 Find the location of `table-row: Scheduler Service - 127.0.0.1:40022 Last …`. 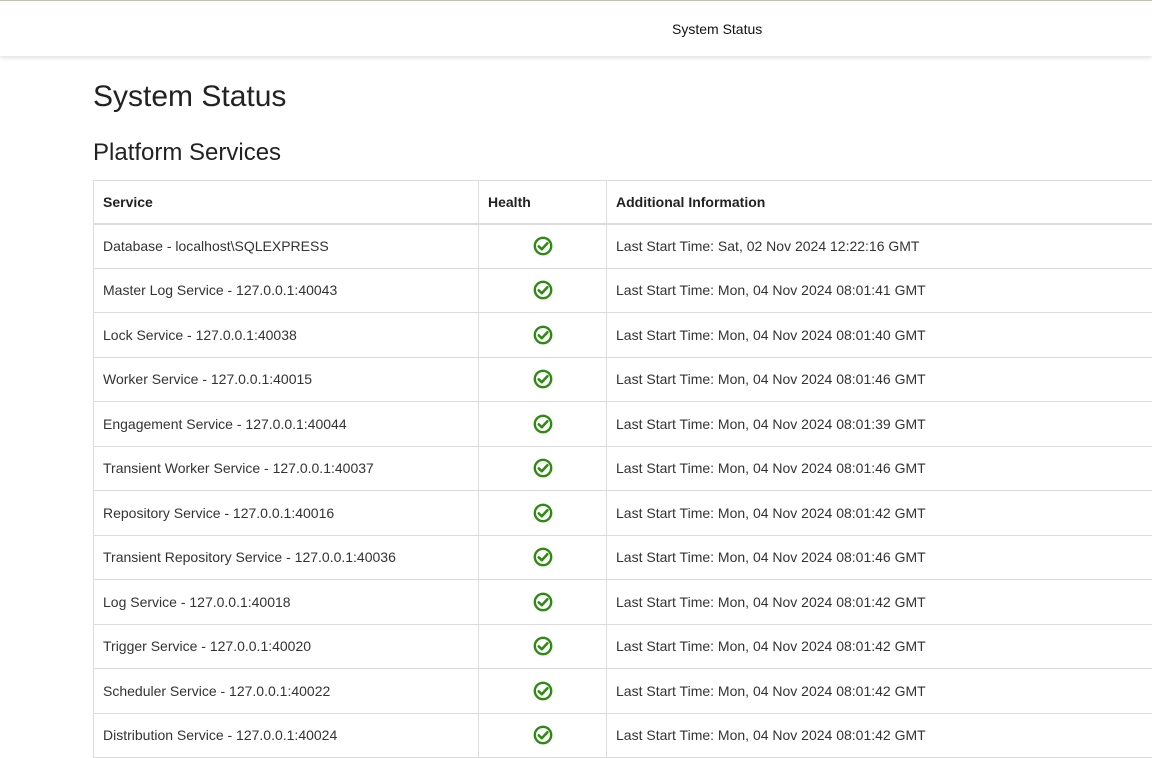

table-row: Scheduler Service - 127.0.0.1:40022 Last … is located at coordinates (623, 691).